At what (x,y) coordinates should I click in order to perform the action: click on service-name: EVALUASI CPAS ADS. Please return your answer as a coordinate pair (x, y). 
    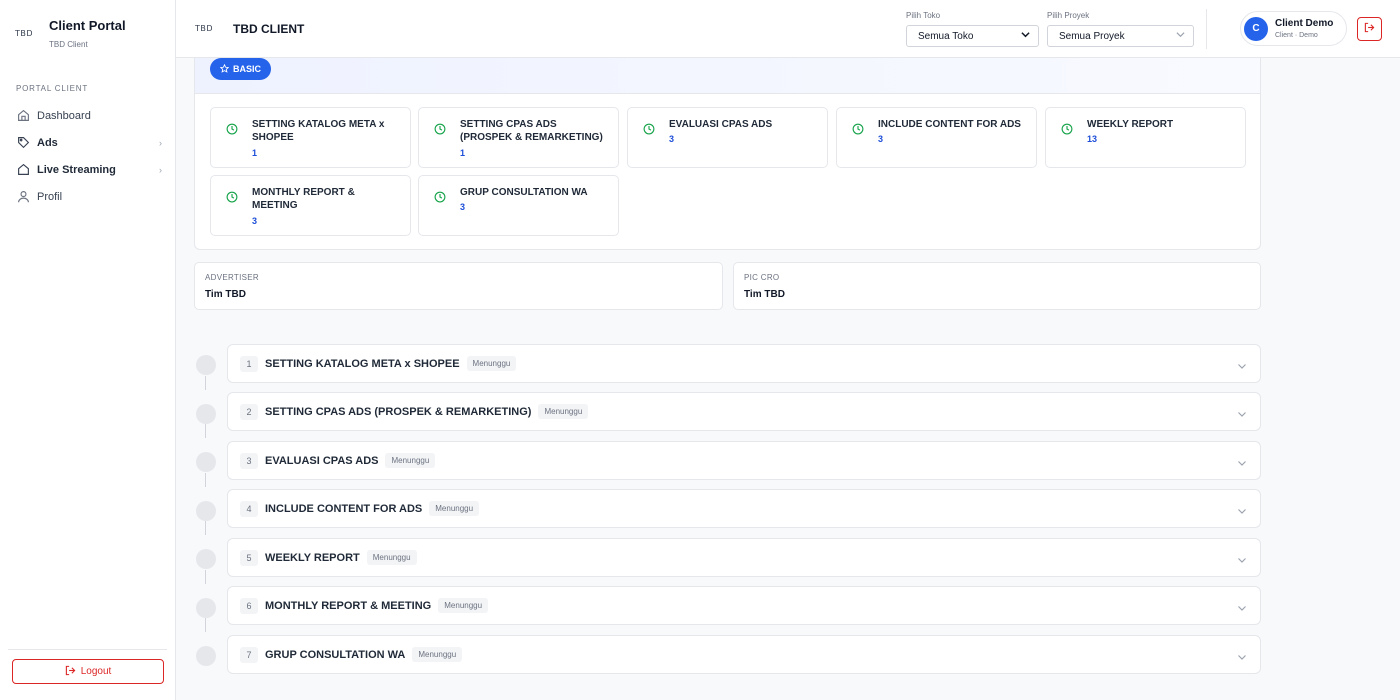
    Looking at the image, I should click on (721, 124).